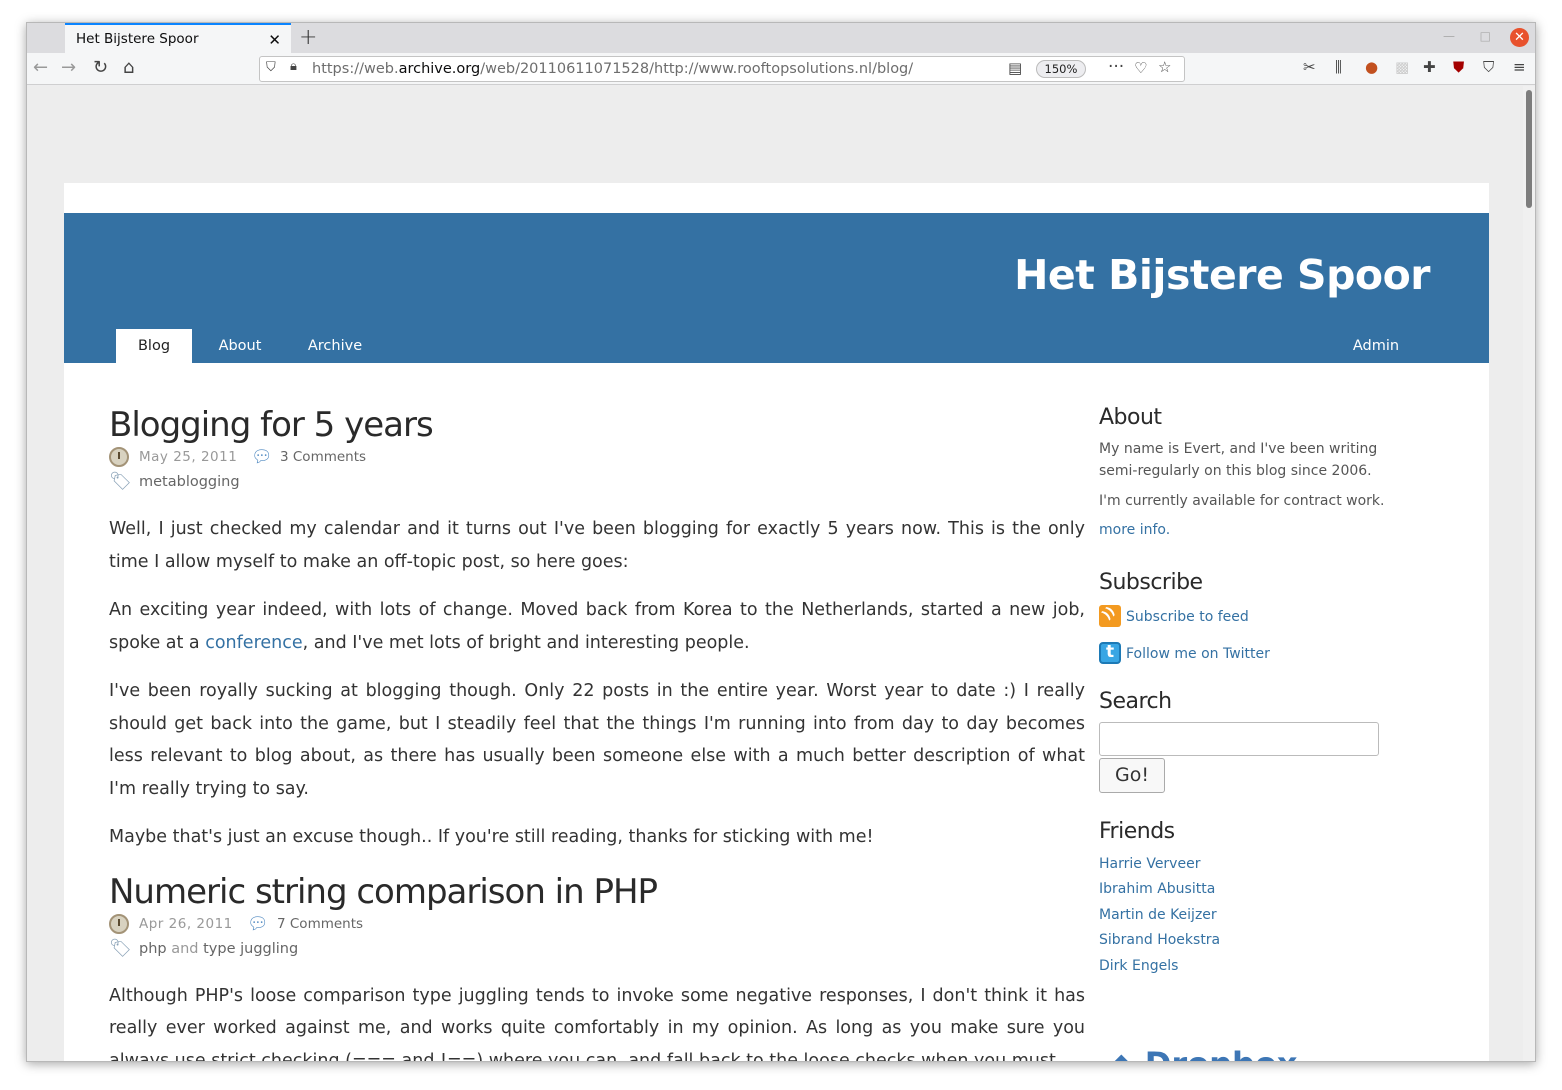 This screenshot has width=1562, height=1090. What do you see at coordinates (185, 948) in the screenshot?
I see `tag-separator: and` at bounding box center [185, 948].